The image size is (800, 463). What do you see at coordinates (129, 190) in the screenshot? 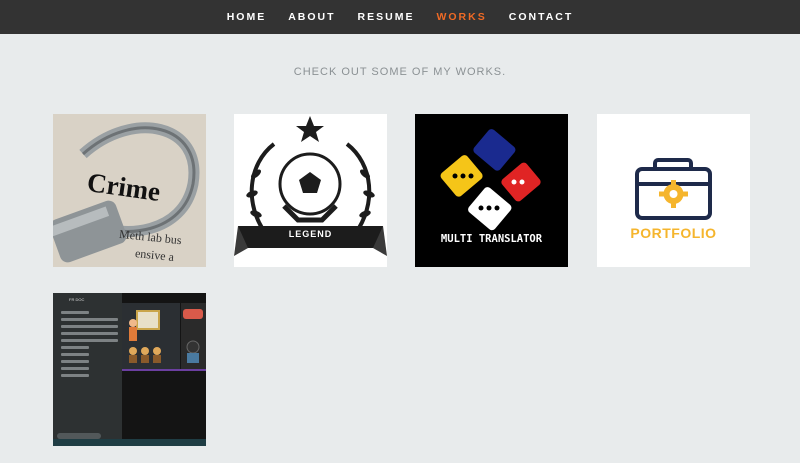
I see `work-tile-crime: Crime Meth lab bus ensive a` at bounding box center [129, 190].